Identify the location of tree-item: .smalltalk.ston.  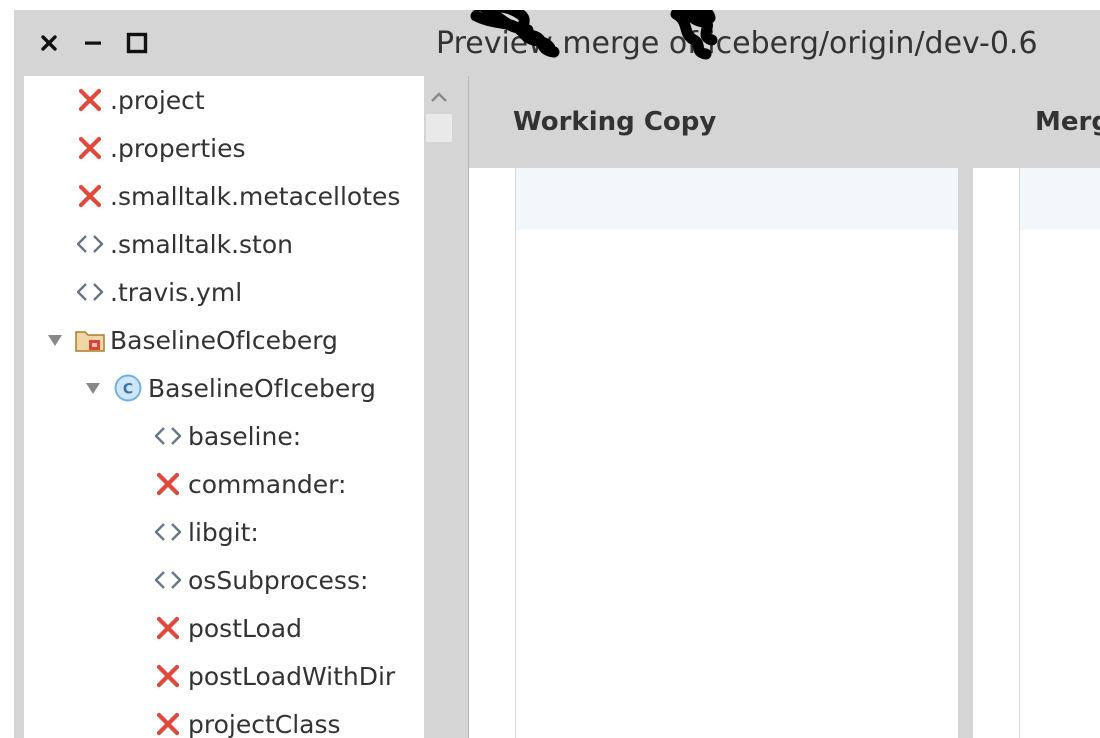
(224, 244).